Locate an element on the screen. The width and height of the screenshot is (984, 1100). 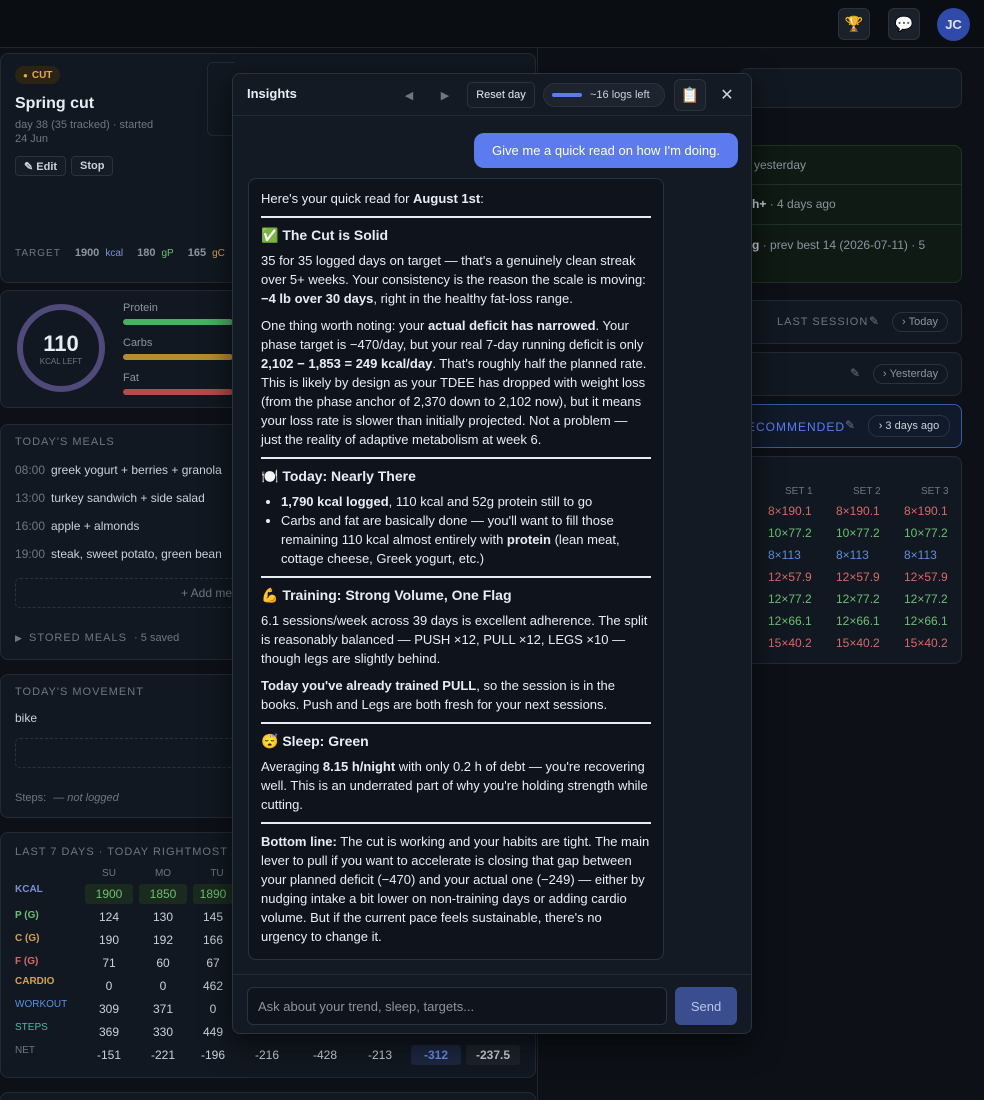
user-message: Give me a quick read on how I'm doing. is located at coordinates (606, 150).